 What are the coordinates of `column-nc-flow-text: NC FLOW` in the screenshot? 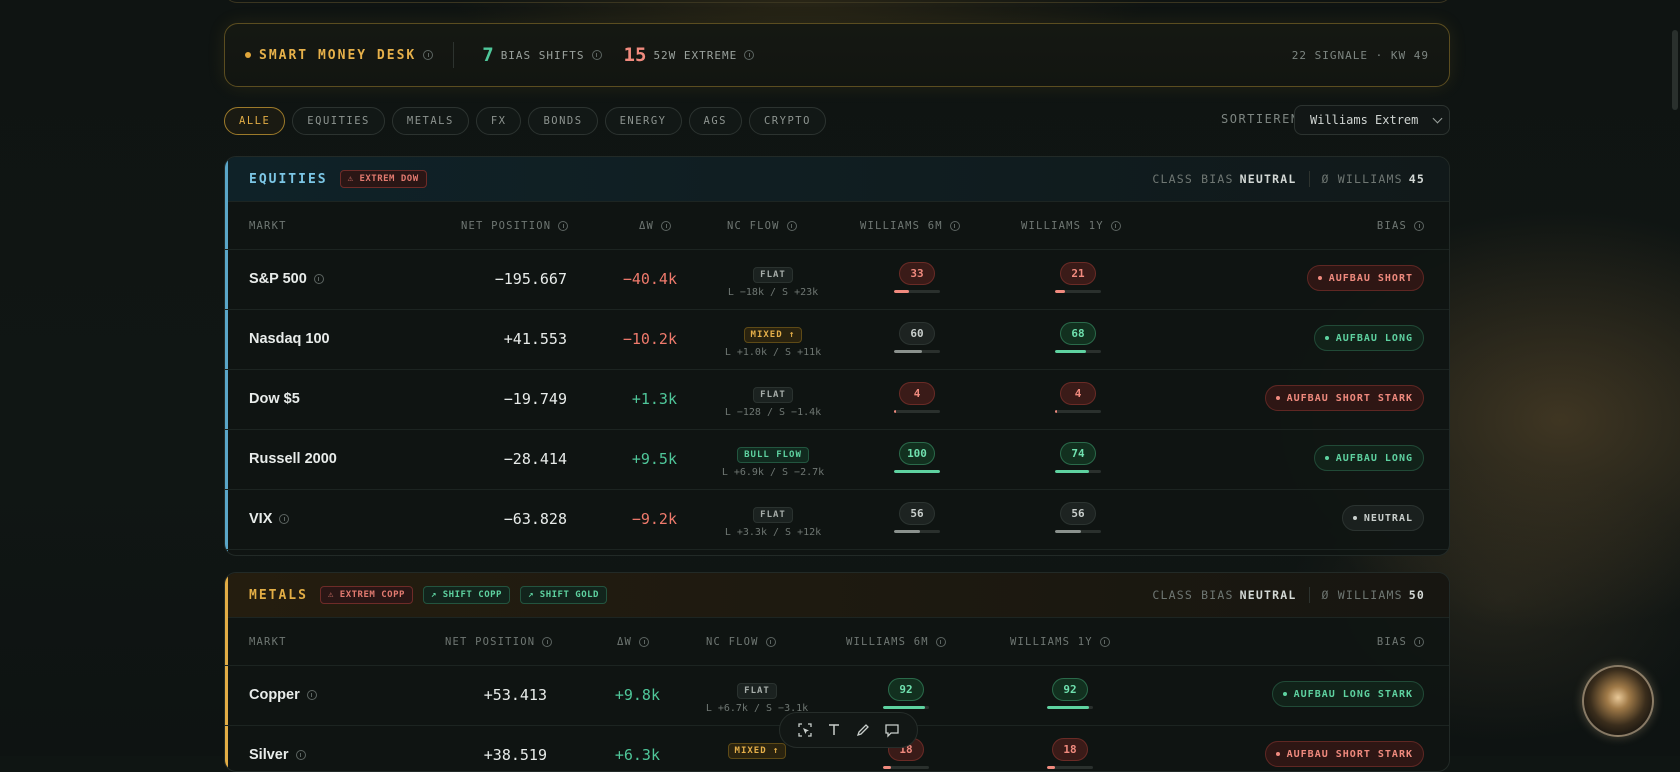 It's located at (753, 226).